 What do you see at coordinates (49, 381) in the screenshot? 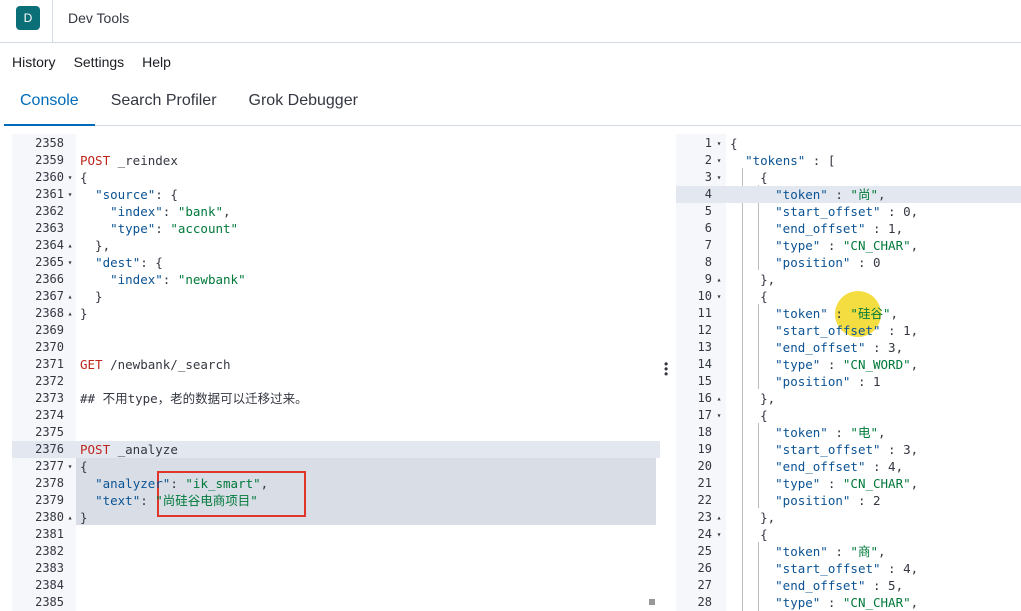
I see `line-number: 2372` at bounding box center [49, 381].